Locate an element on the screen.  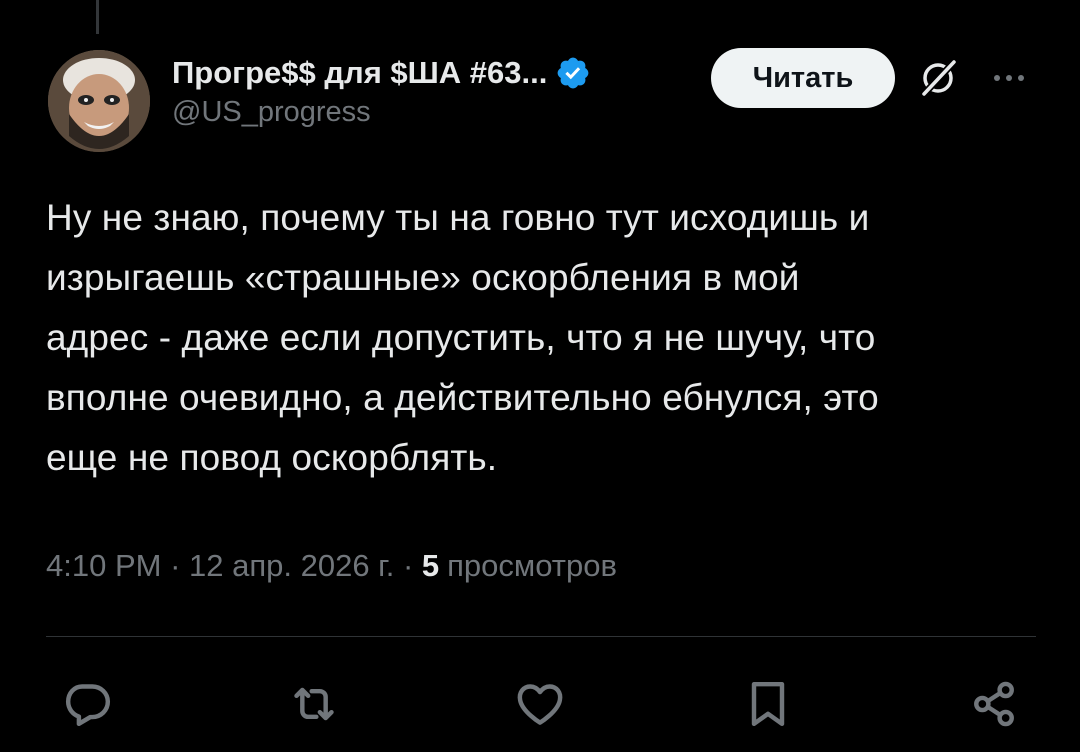
views-count: 5 is located at coordinates (430, 566).